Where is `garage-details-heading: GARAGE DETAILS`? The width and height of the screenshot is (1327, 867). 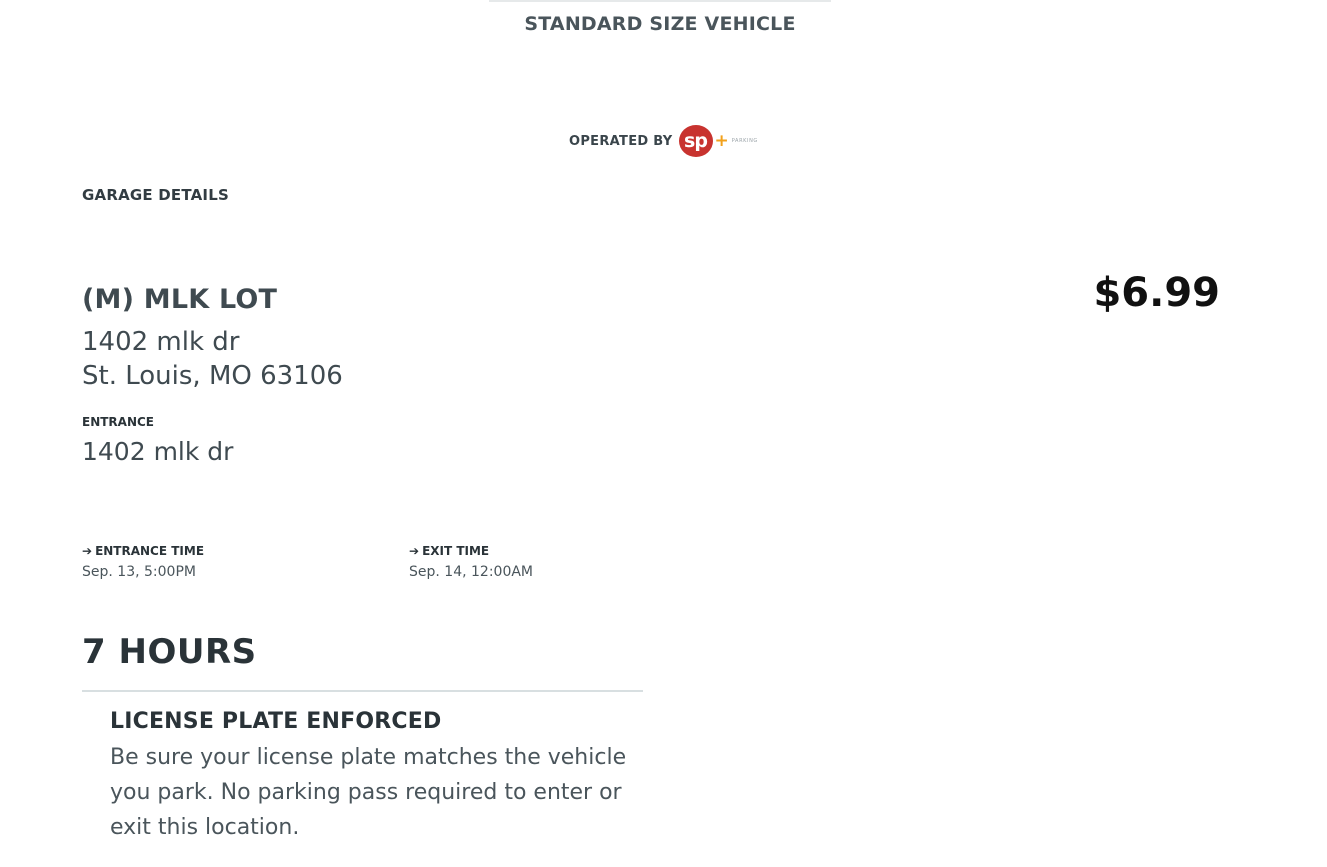 garage-details-heading: GARAGE DETAILS is located at coordinates (155, 195).